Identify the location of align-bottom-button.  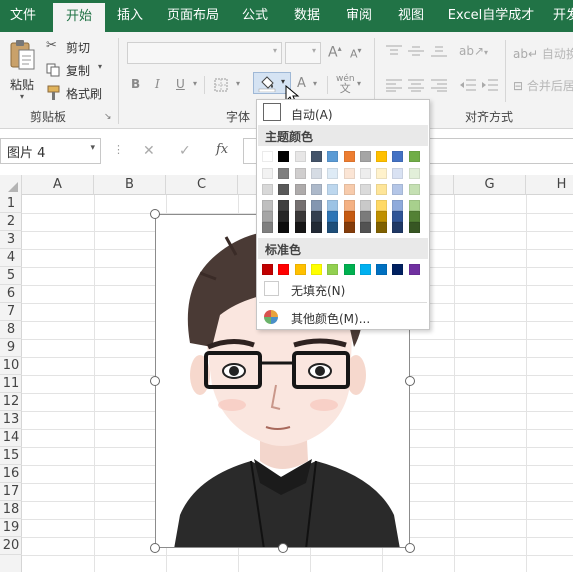
(439, 52).